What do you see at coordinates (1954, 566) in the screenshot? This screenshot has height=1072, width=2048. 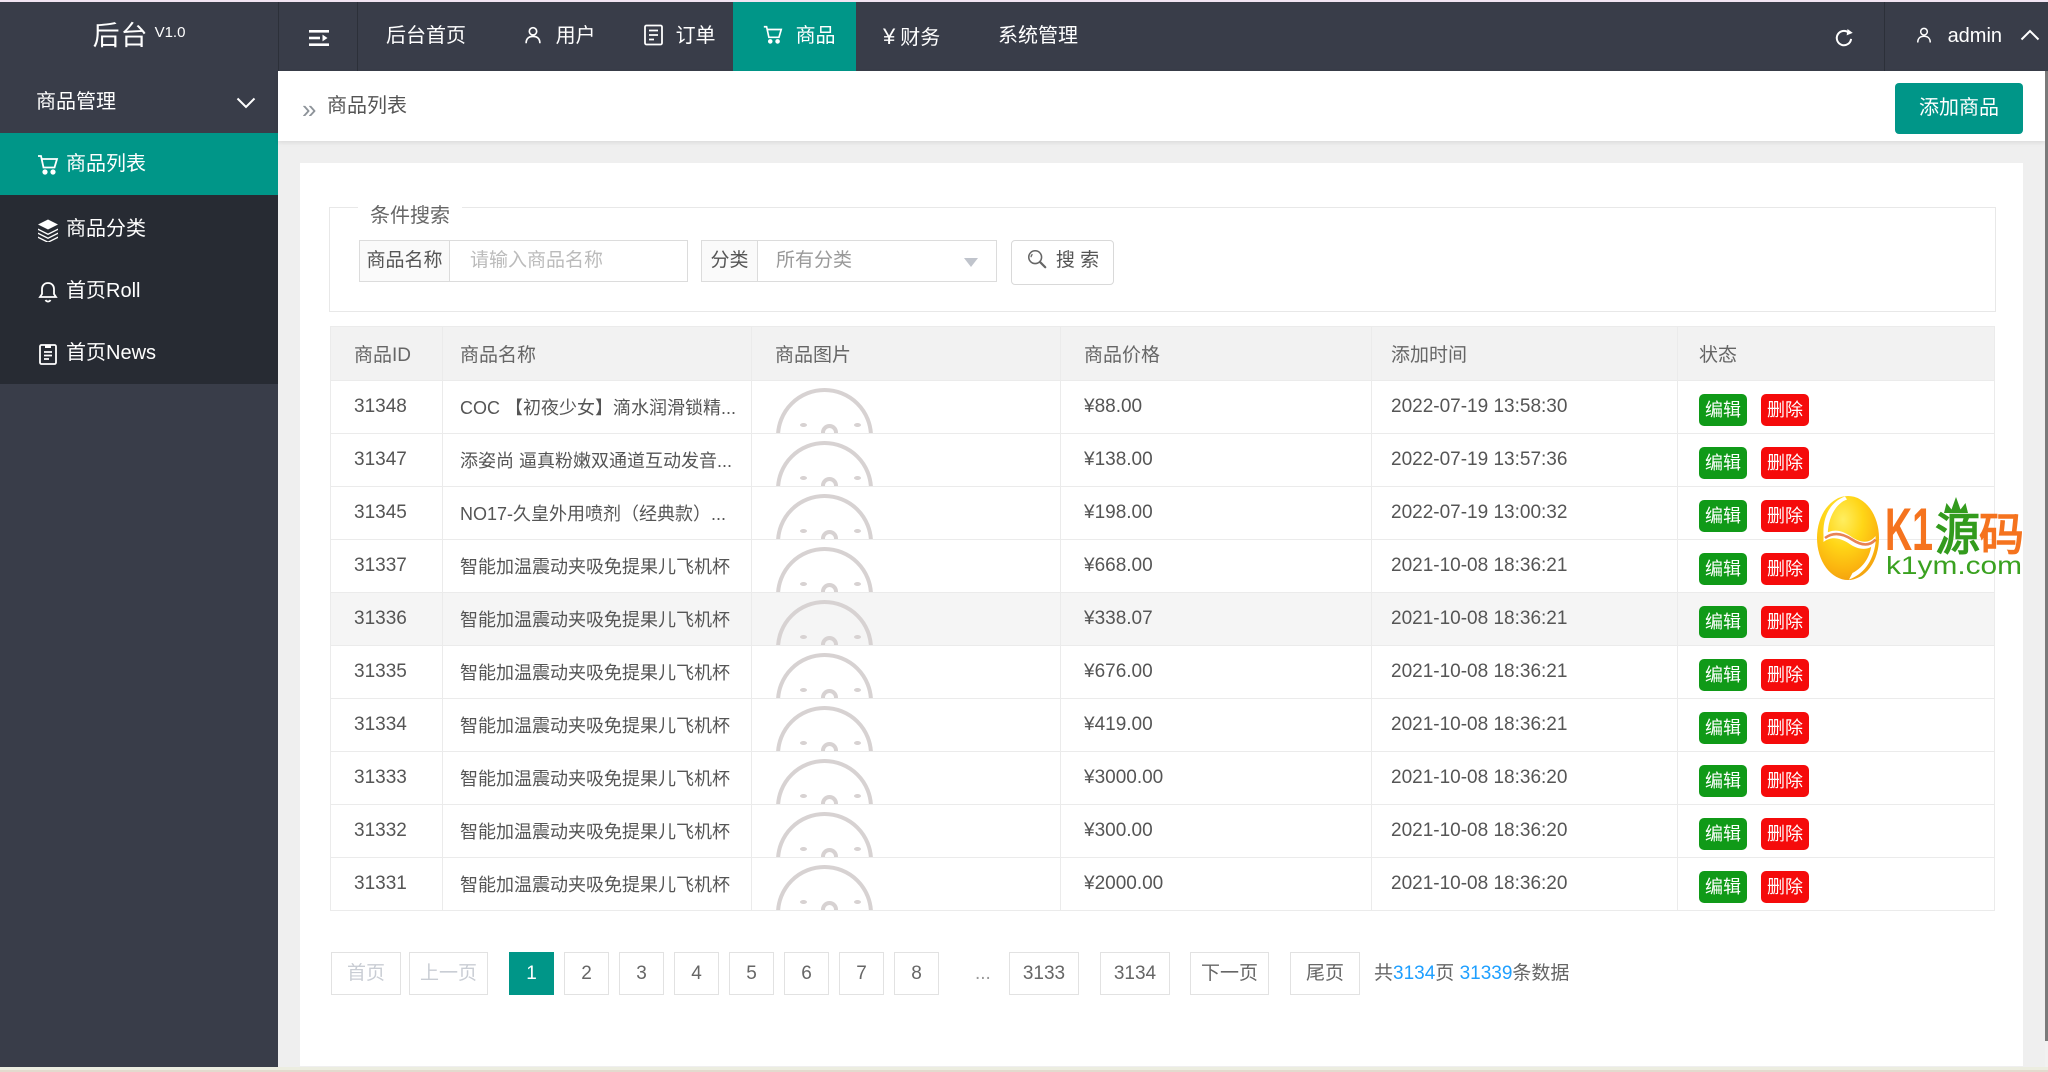 I see `svg-text: k1ym.com` at bounding box center [1954, 566].